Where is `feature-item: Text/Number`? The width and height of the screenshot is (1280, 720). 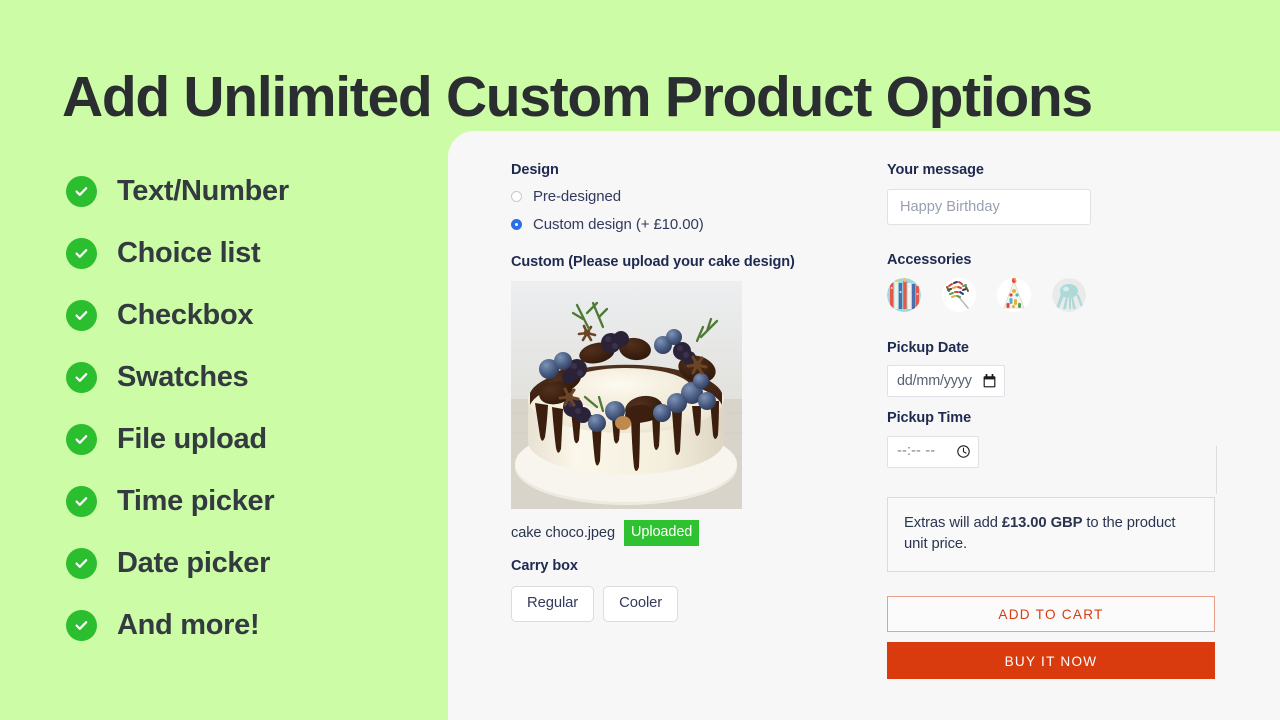
feature-item: Text/Number is located at coordinates (256, 191).